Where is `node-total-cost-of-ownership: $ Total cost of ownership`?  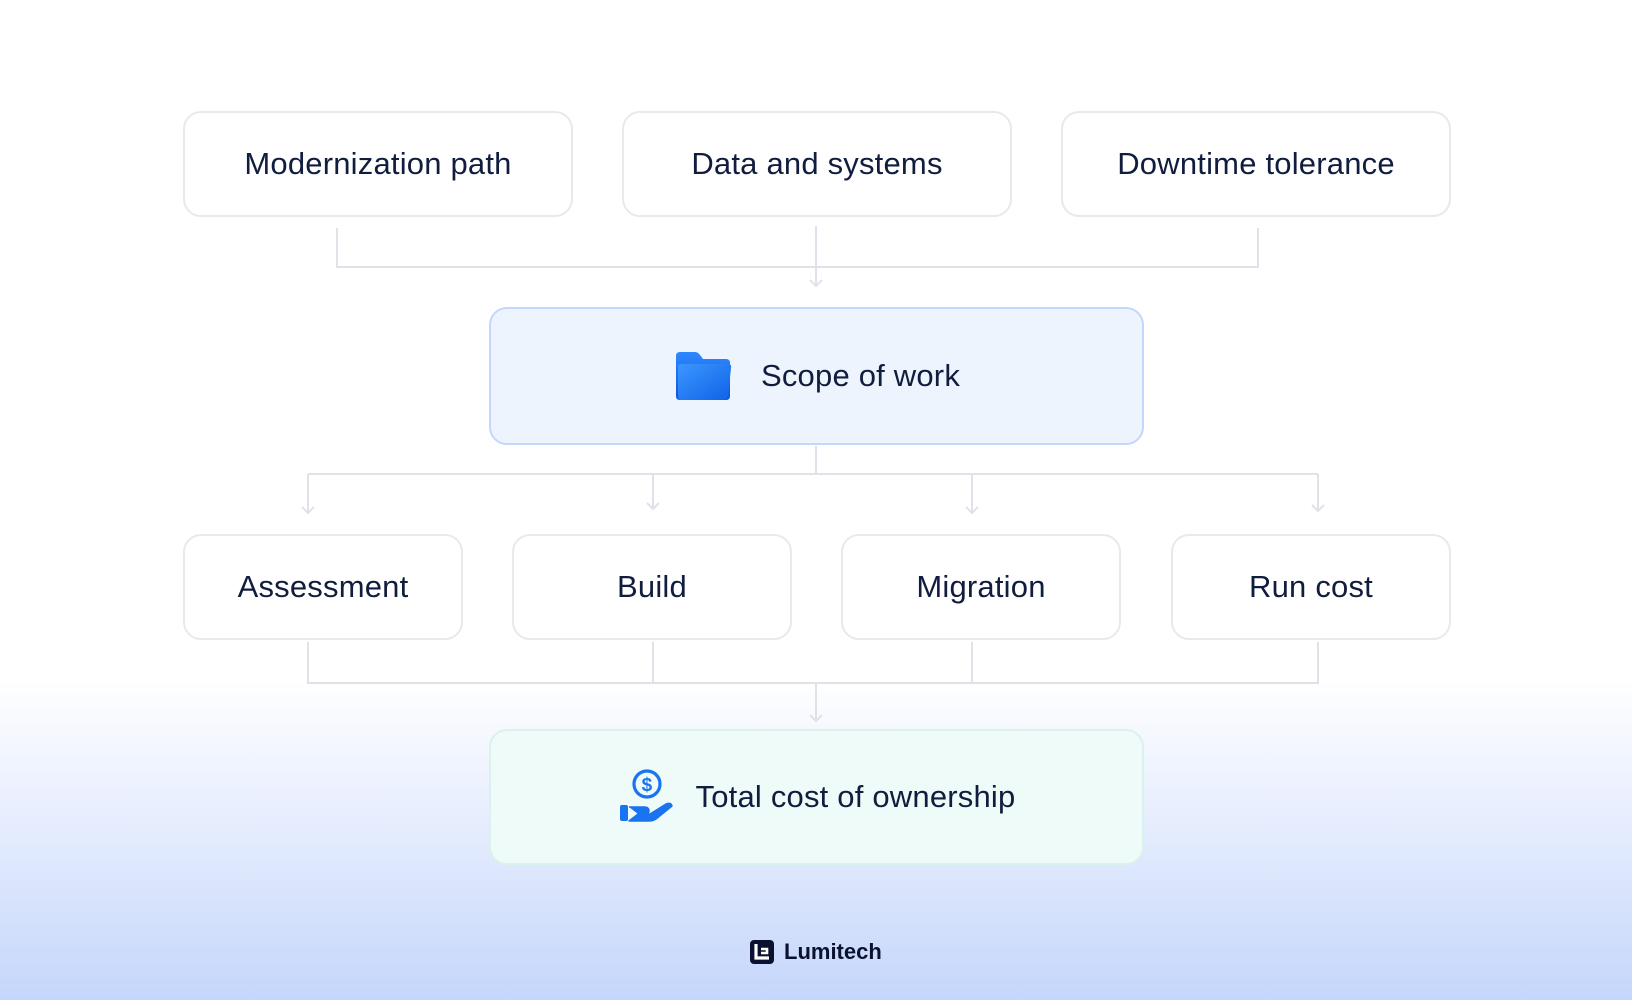
node-total-cost-of-ownership: $ Total cost of ownership is located at coordinates (816, 797).